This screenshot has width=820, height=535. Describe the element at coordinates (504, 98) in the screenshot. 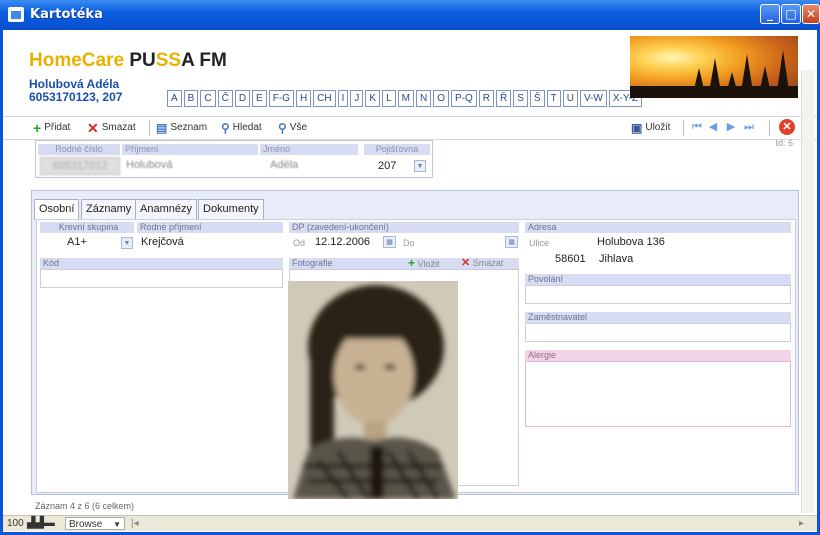

I see `alphabet-letter: Ř` at that location.